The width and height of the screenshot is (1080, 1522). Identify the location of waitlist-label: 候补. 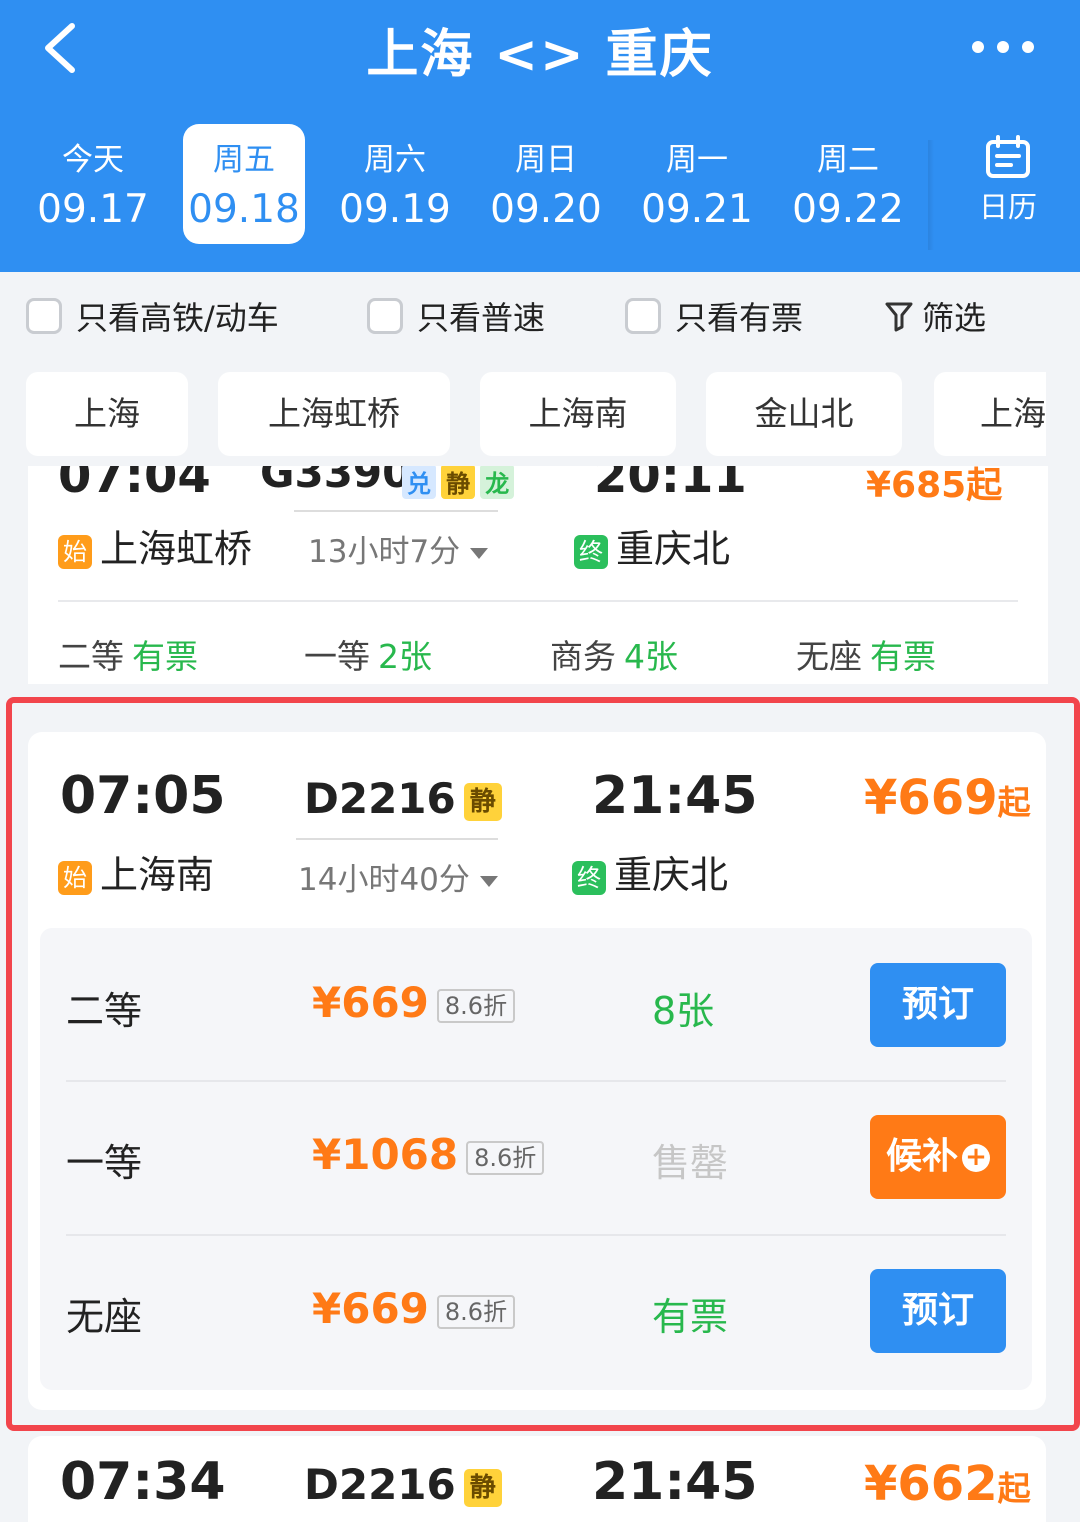
(921, 1156).